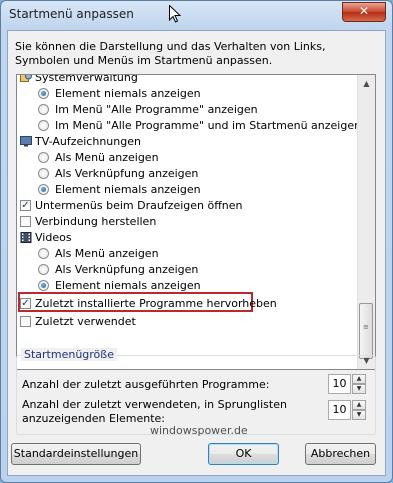  What do you see at coordinates (243, 454) in the screenshot?
I see `ok-button: OK` at bounding box center [243, 454].